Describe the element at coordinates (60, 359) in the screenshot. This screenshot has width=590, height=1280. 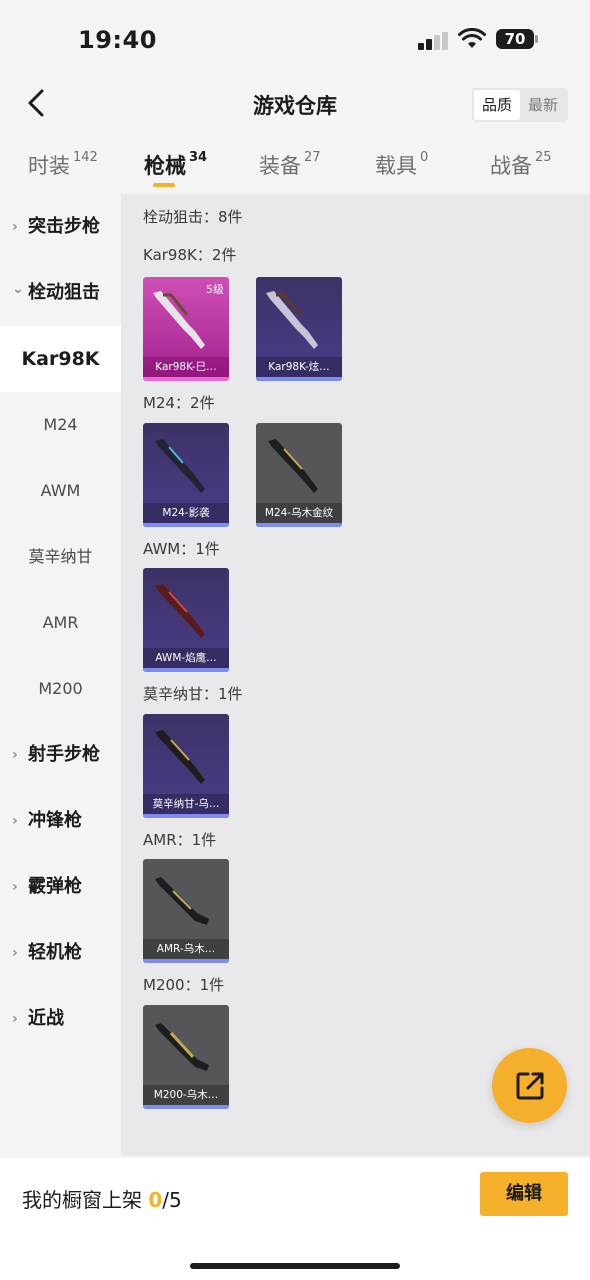
I see `sidebar-item-kar98k: Kar98K` at that location.